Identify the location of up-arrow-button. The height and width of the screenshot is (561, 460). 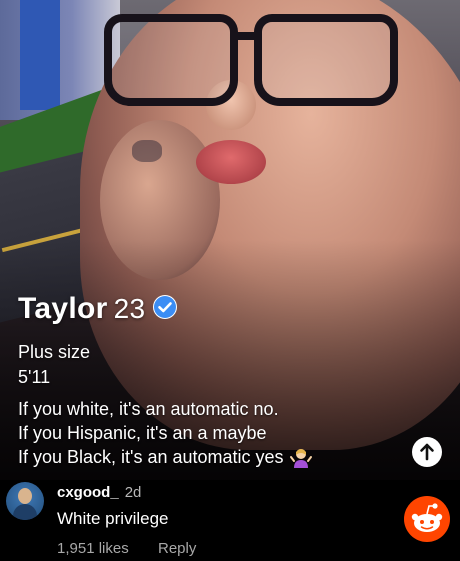
(427, 452).